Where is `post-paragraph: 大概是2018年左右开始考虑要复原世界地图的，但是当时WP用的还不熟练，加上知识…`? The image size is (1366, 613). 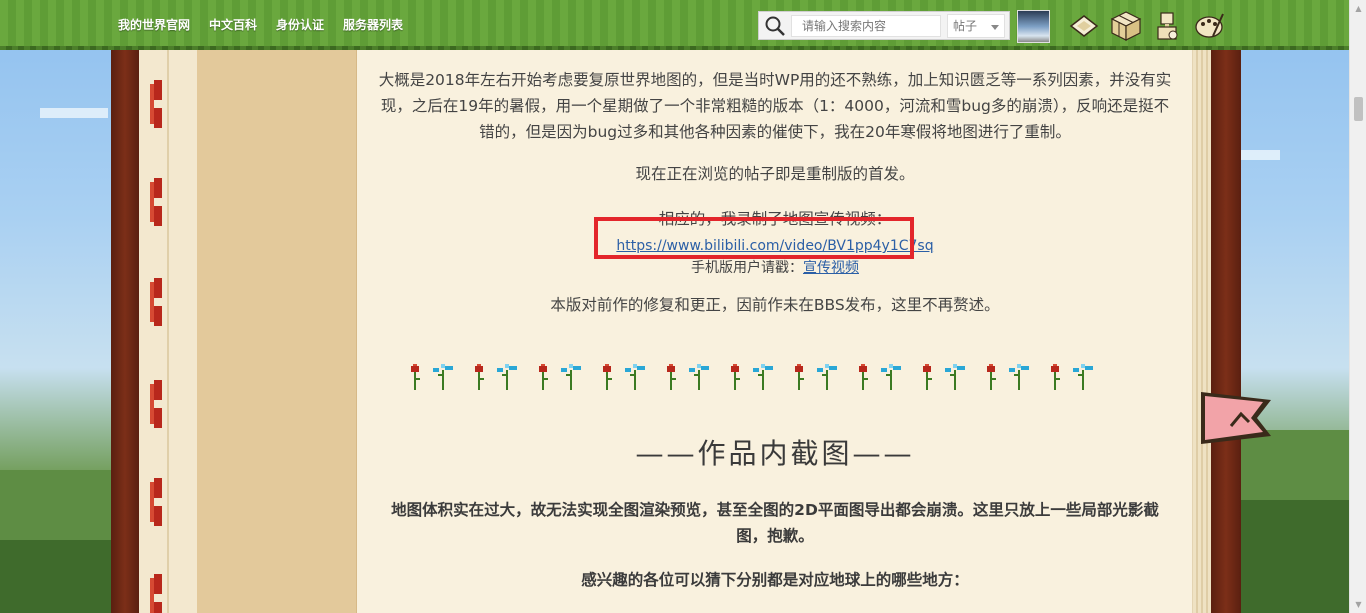 post-paragraph: 大概是2018年左右开始考虑要复原世界地图的，但是当时WP用的还不熟练，加上知识… is located at coordinates (775, 106).